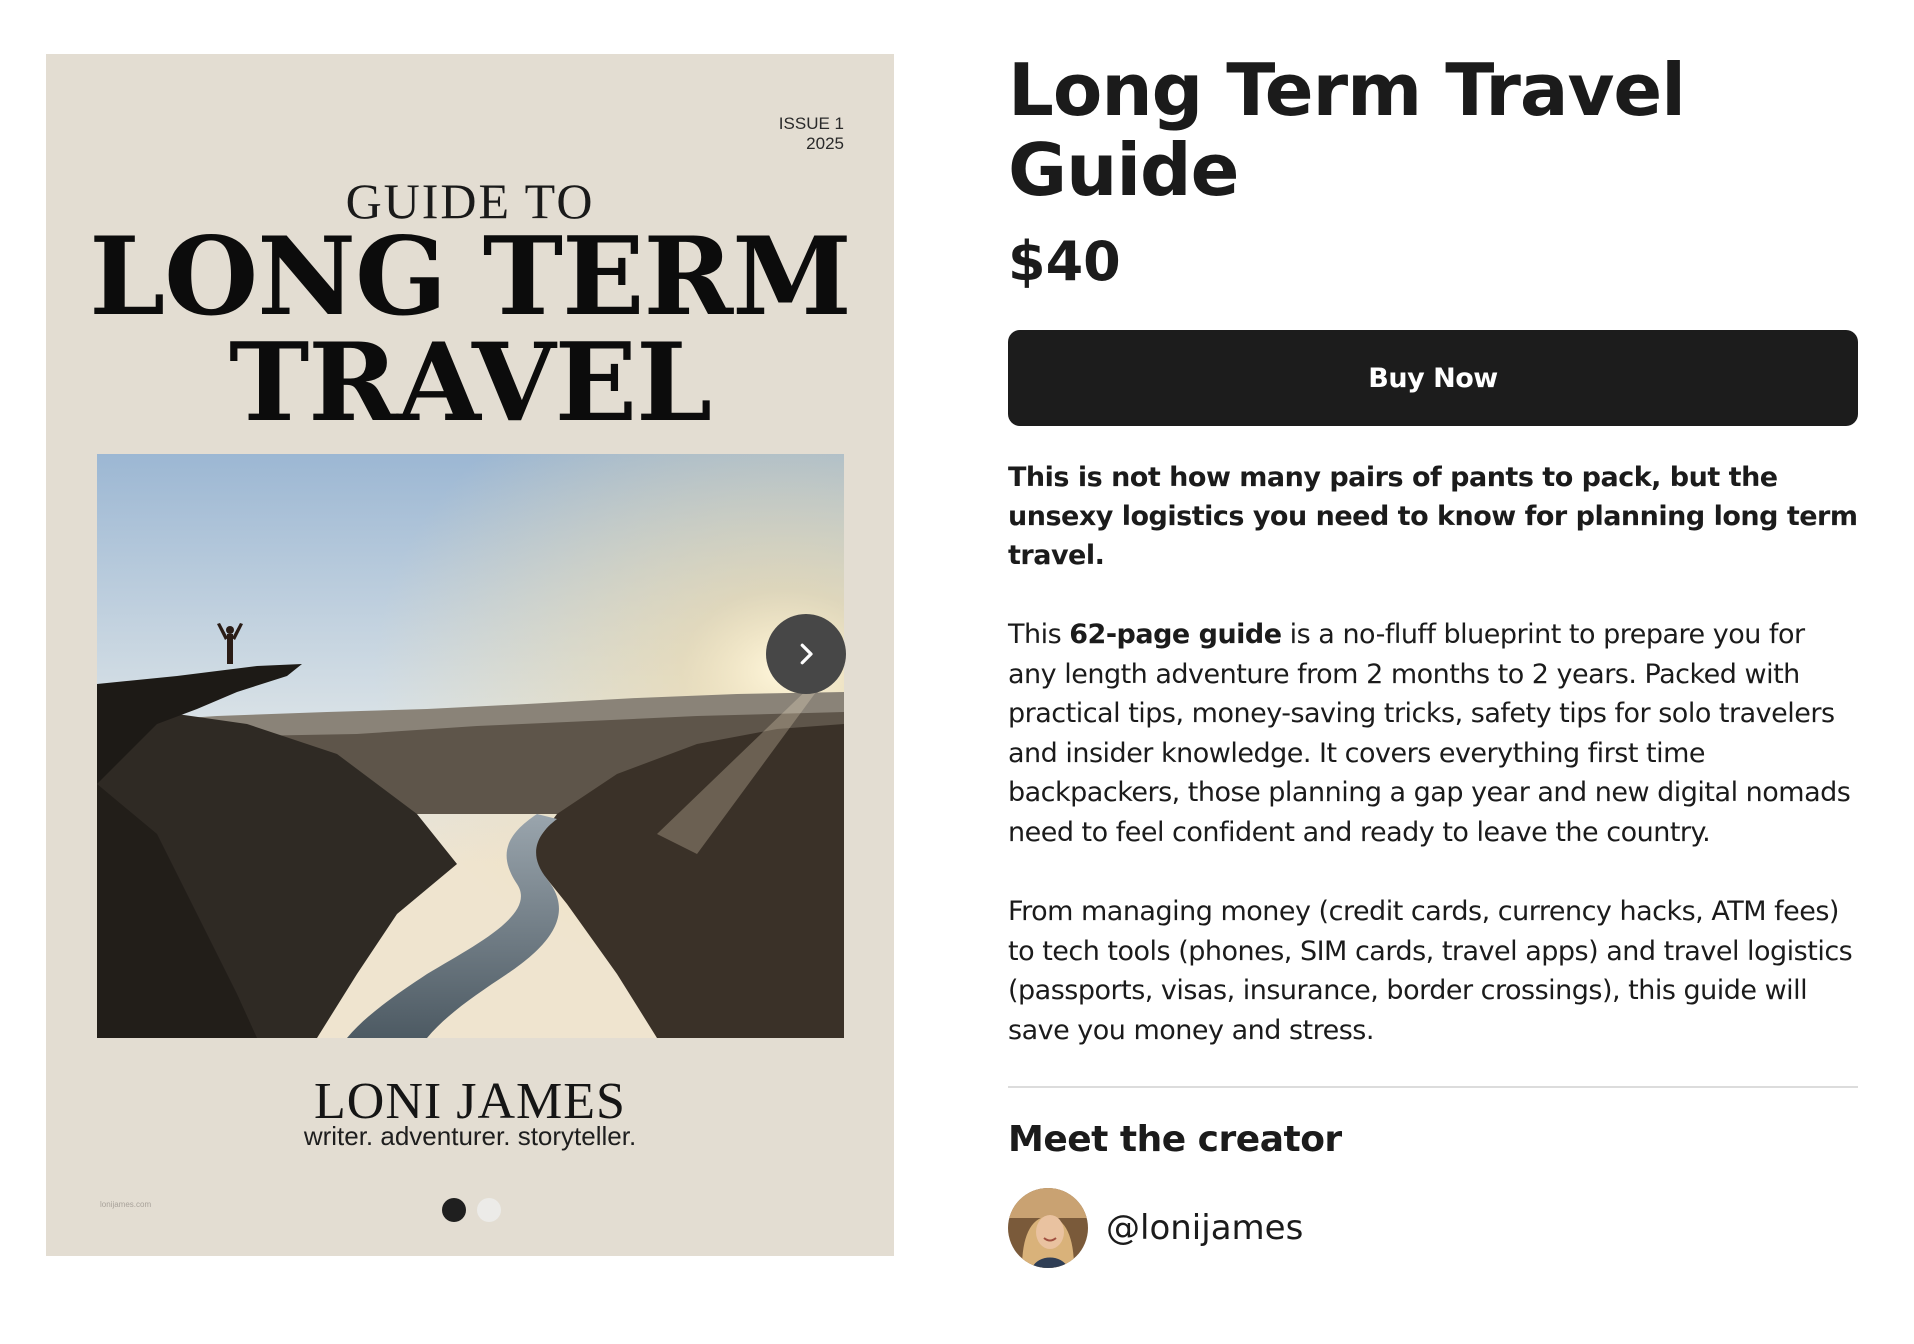 The image size is (1914, 1344). I want to click on creator-profile-link: @lonijames, so click(1433, 1228).